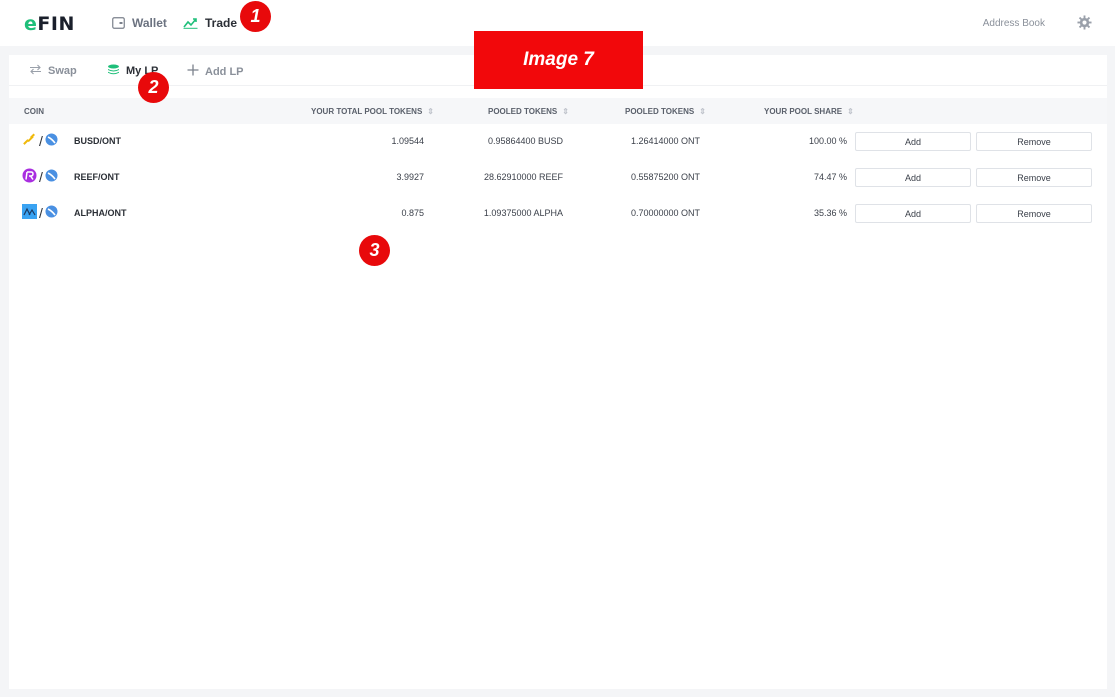  Describe the element at coordinates (62, 71) in the screenshot. I see `subnav-swap-label: Swap` at that location.